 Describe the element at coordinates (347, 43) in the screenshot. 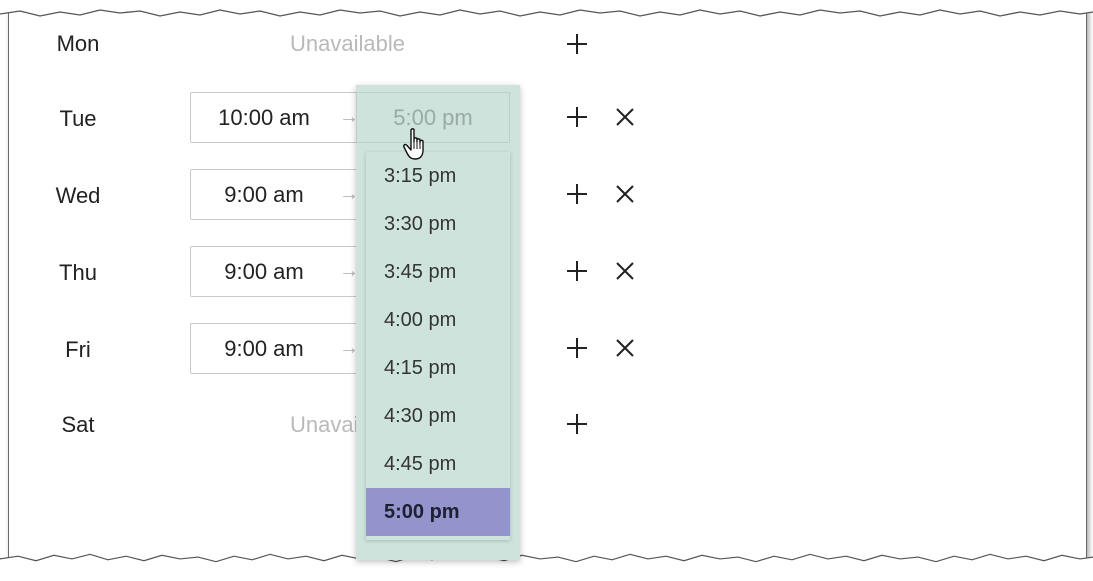

I see `unavailable-text-mon: Unavailable` at that location.